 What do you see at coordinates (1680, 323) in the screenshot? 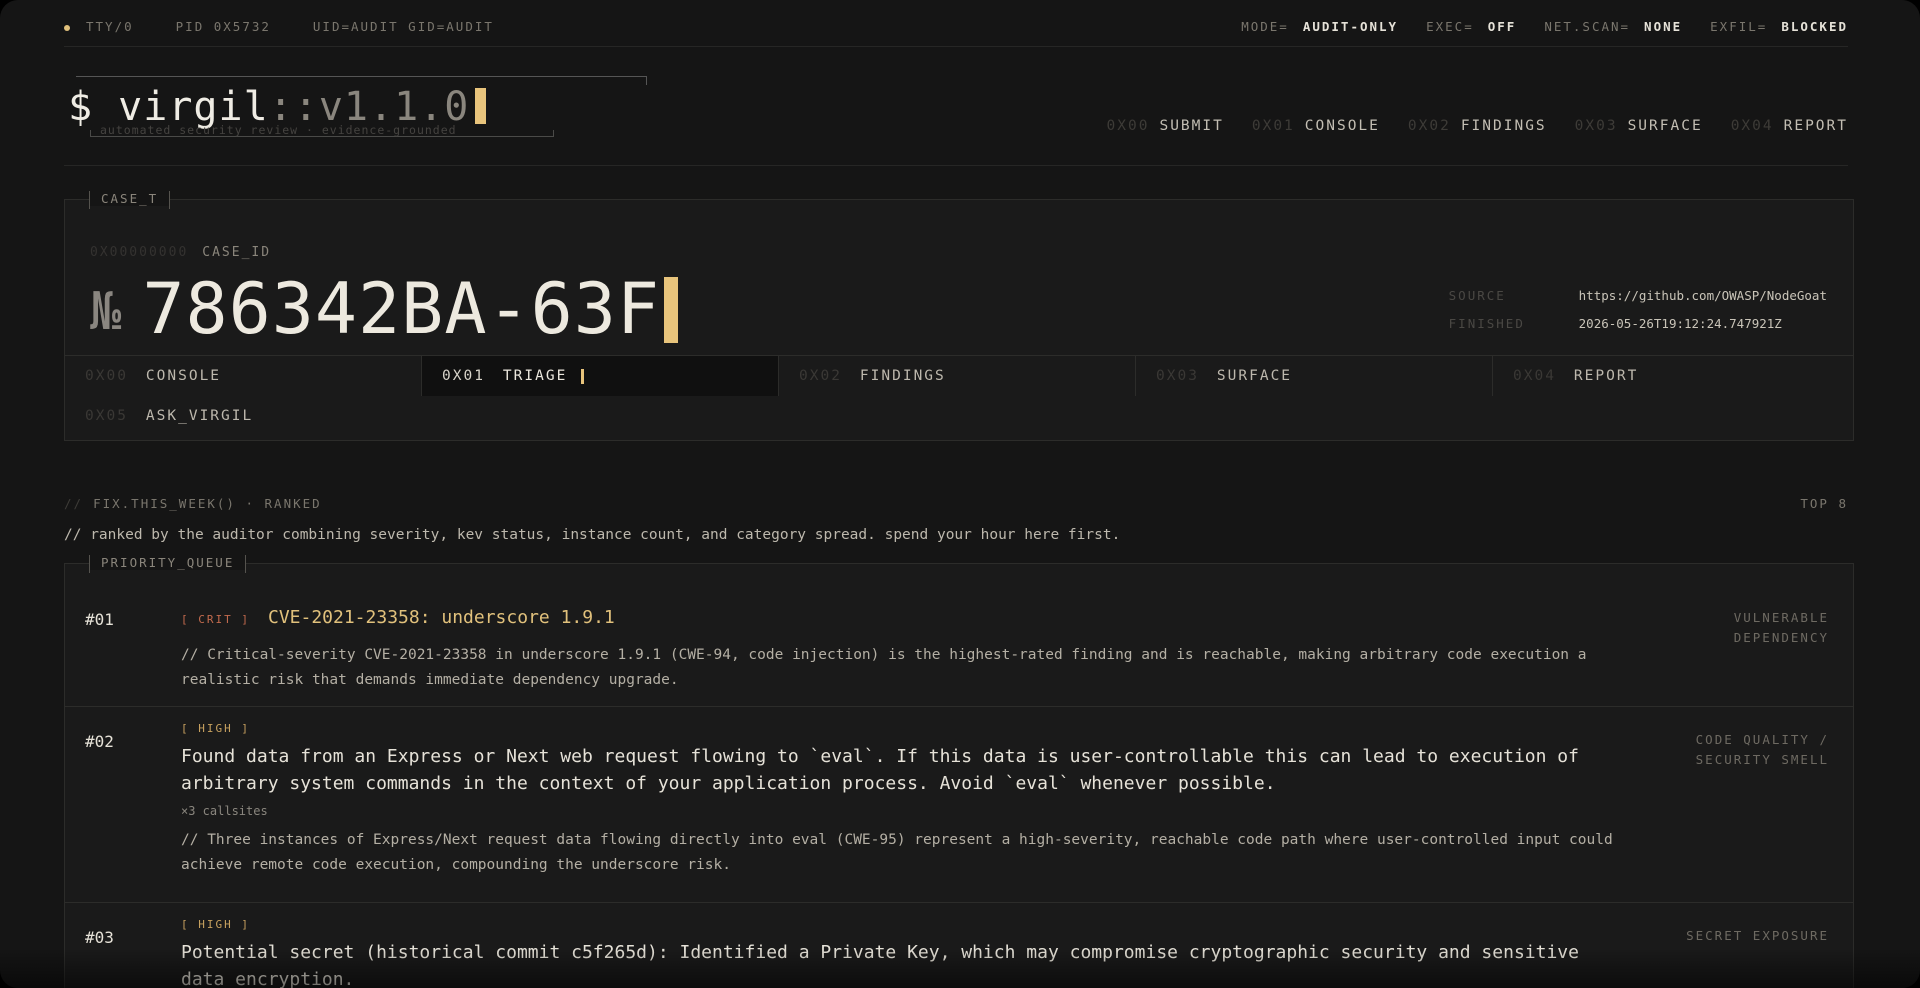
I see `finished-timestamp: 2026-05-26T19:12:24.747921Z` at bounding box center [1680, 323].